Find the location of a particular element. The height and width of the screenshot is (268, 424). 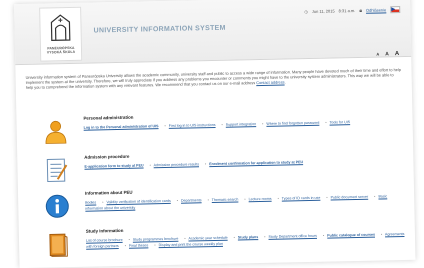

font-size-medium: A is located at coordinates (387, 54).